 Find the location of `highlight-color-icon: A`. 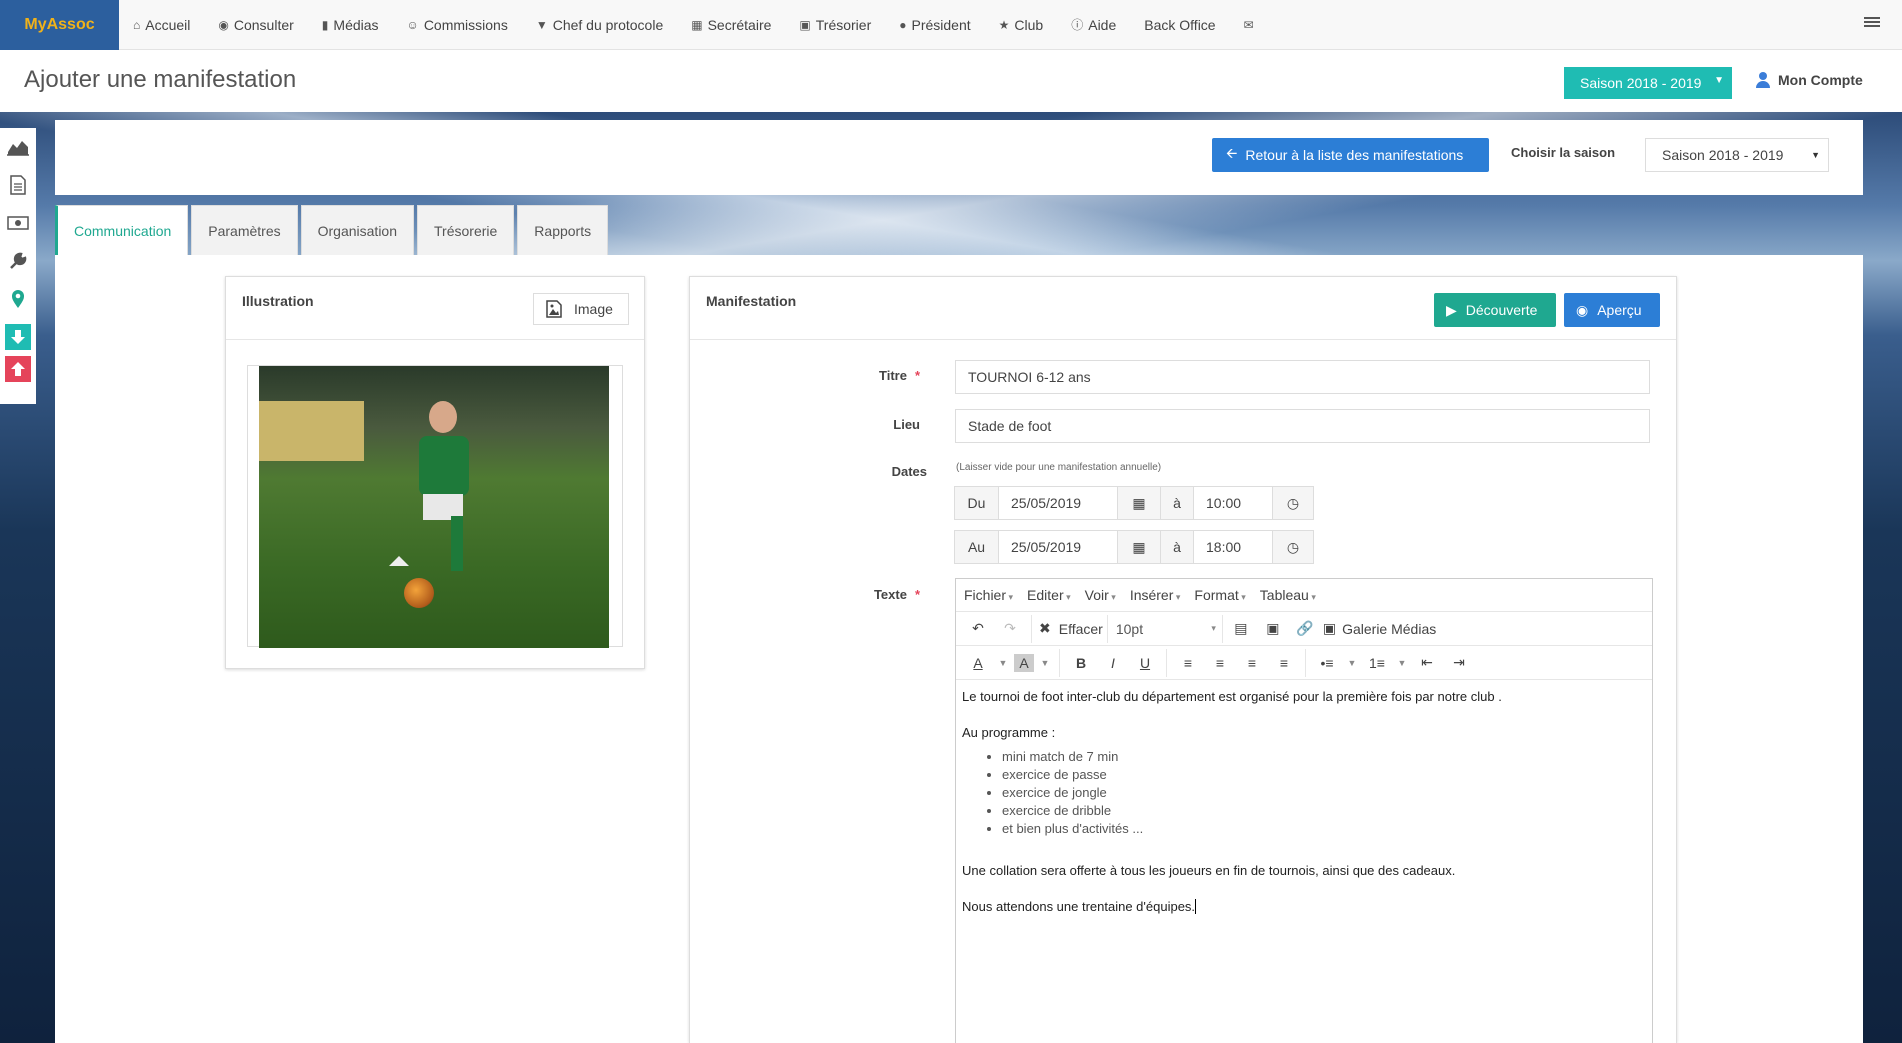

highlight-color-icon: A is located at coordinates (1024, 662).